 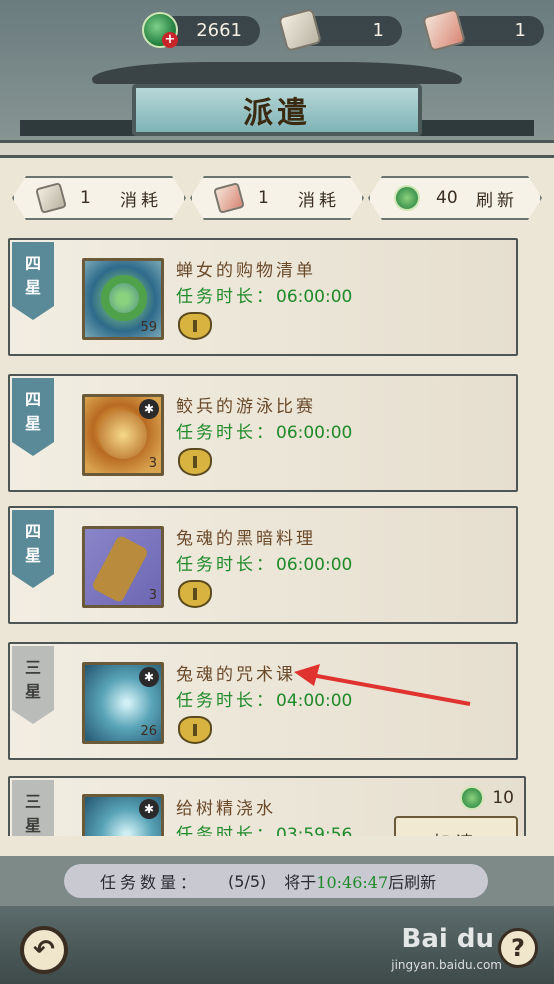 I want to click on task-duration: 任务时长：04:00:00, so click(x=264, y=698).